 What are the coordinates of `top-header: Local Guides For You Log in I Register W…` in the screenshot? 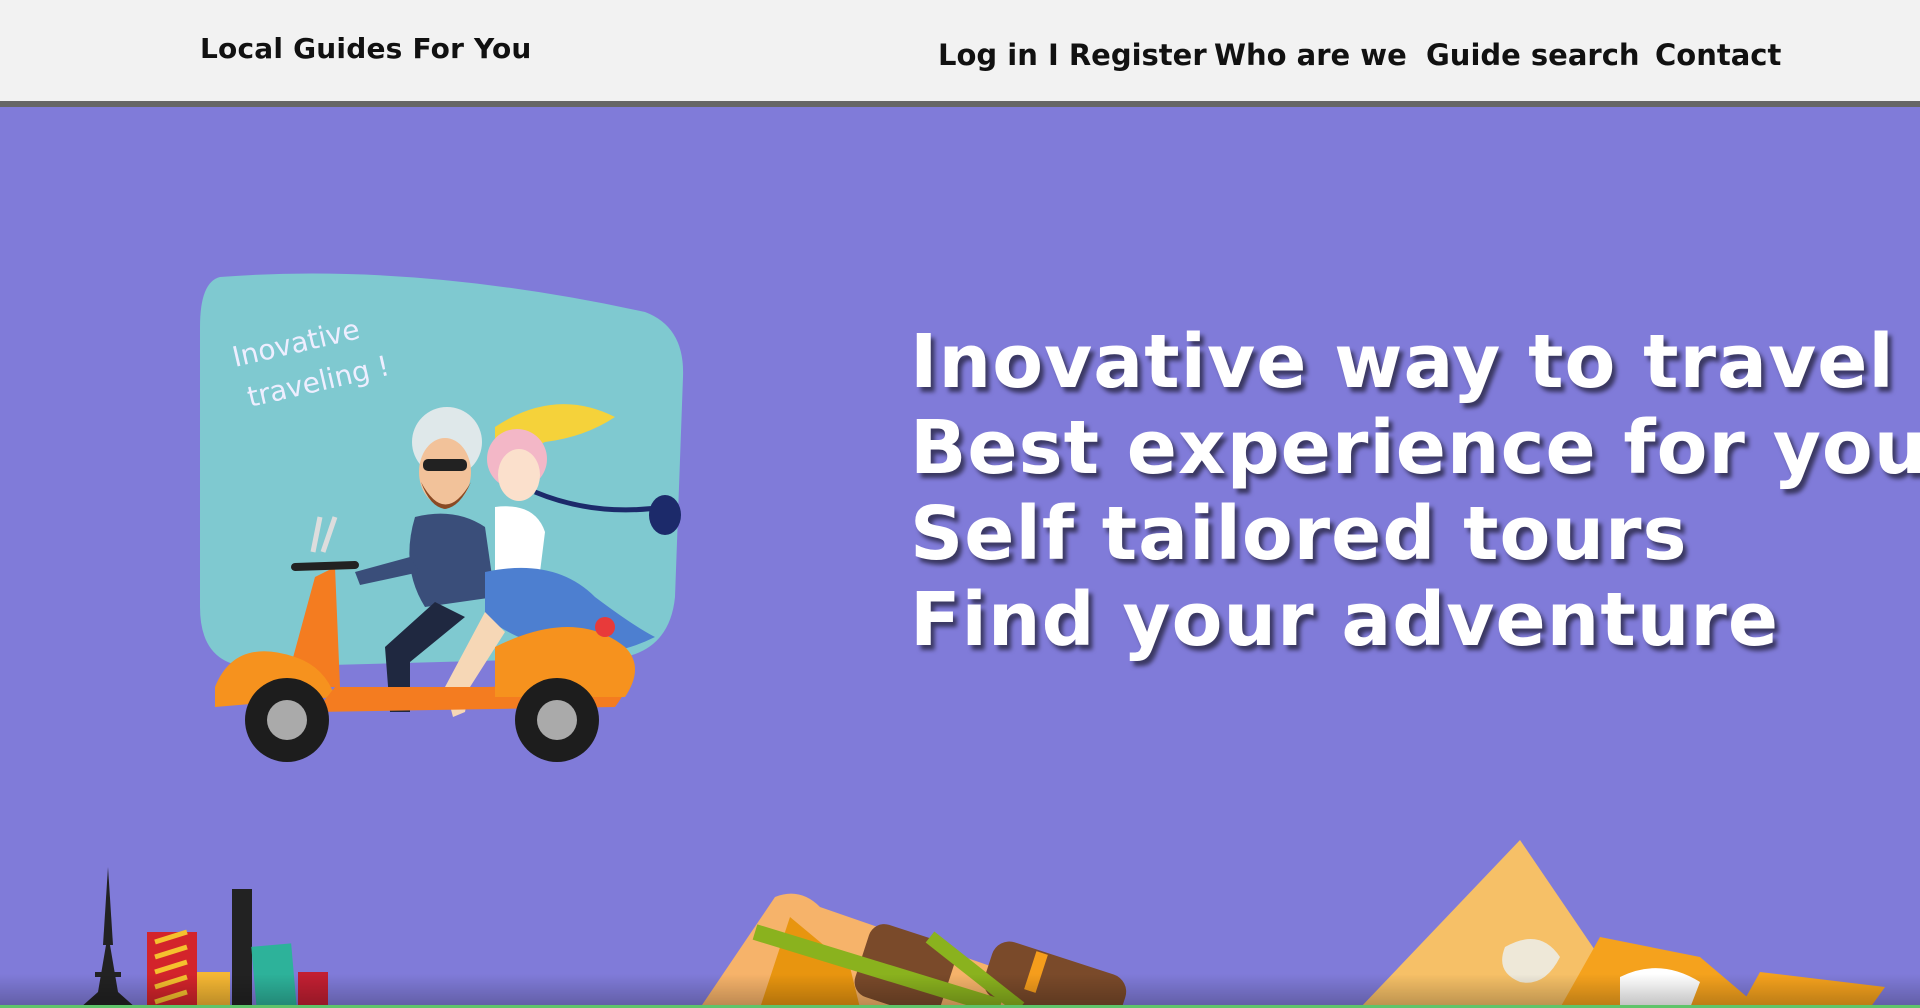 It's located at (960, 53).